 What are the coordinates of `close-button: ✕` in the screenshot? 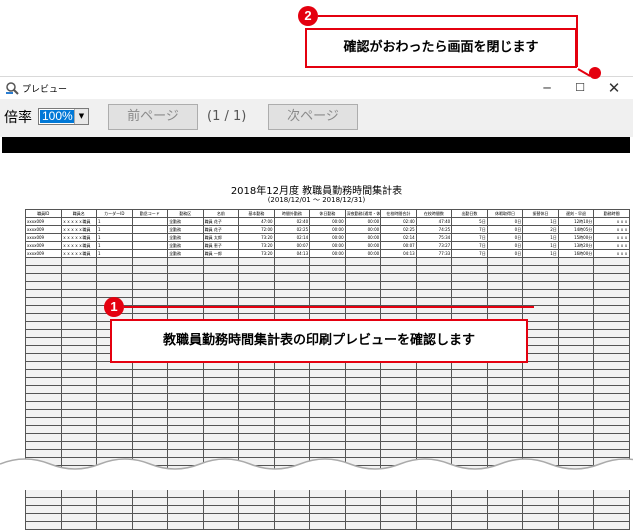 It's located at (614, 88).